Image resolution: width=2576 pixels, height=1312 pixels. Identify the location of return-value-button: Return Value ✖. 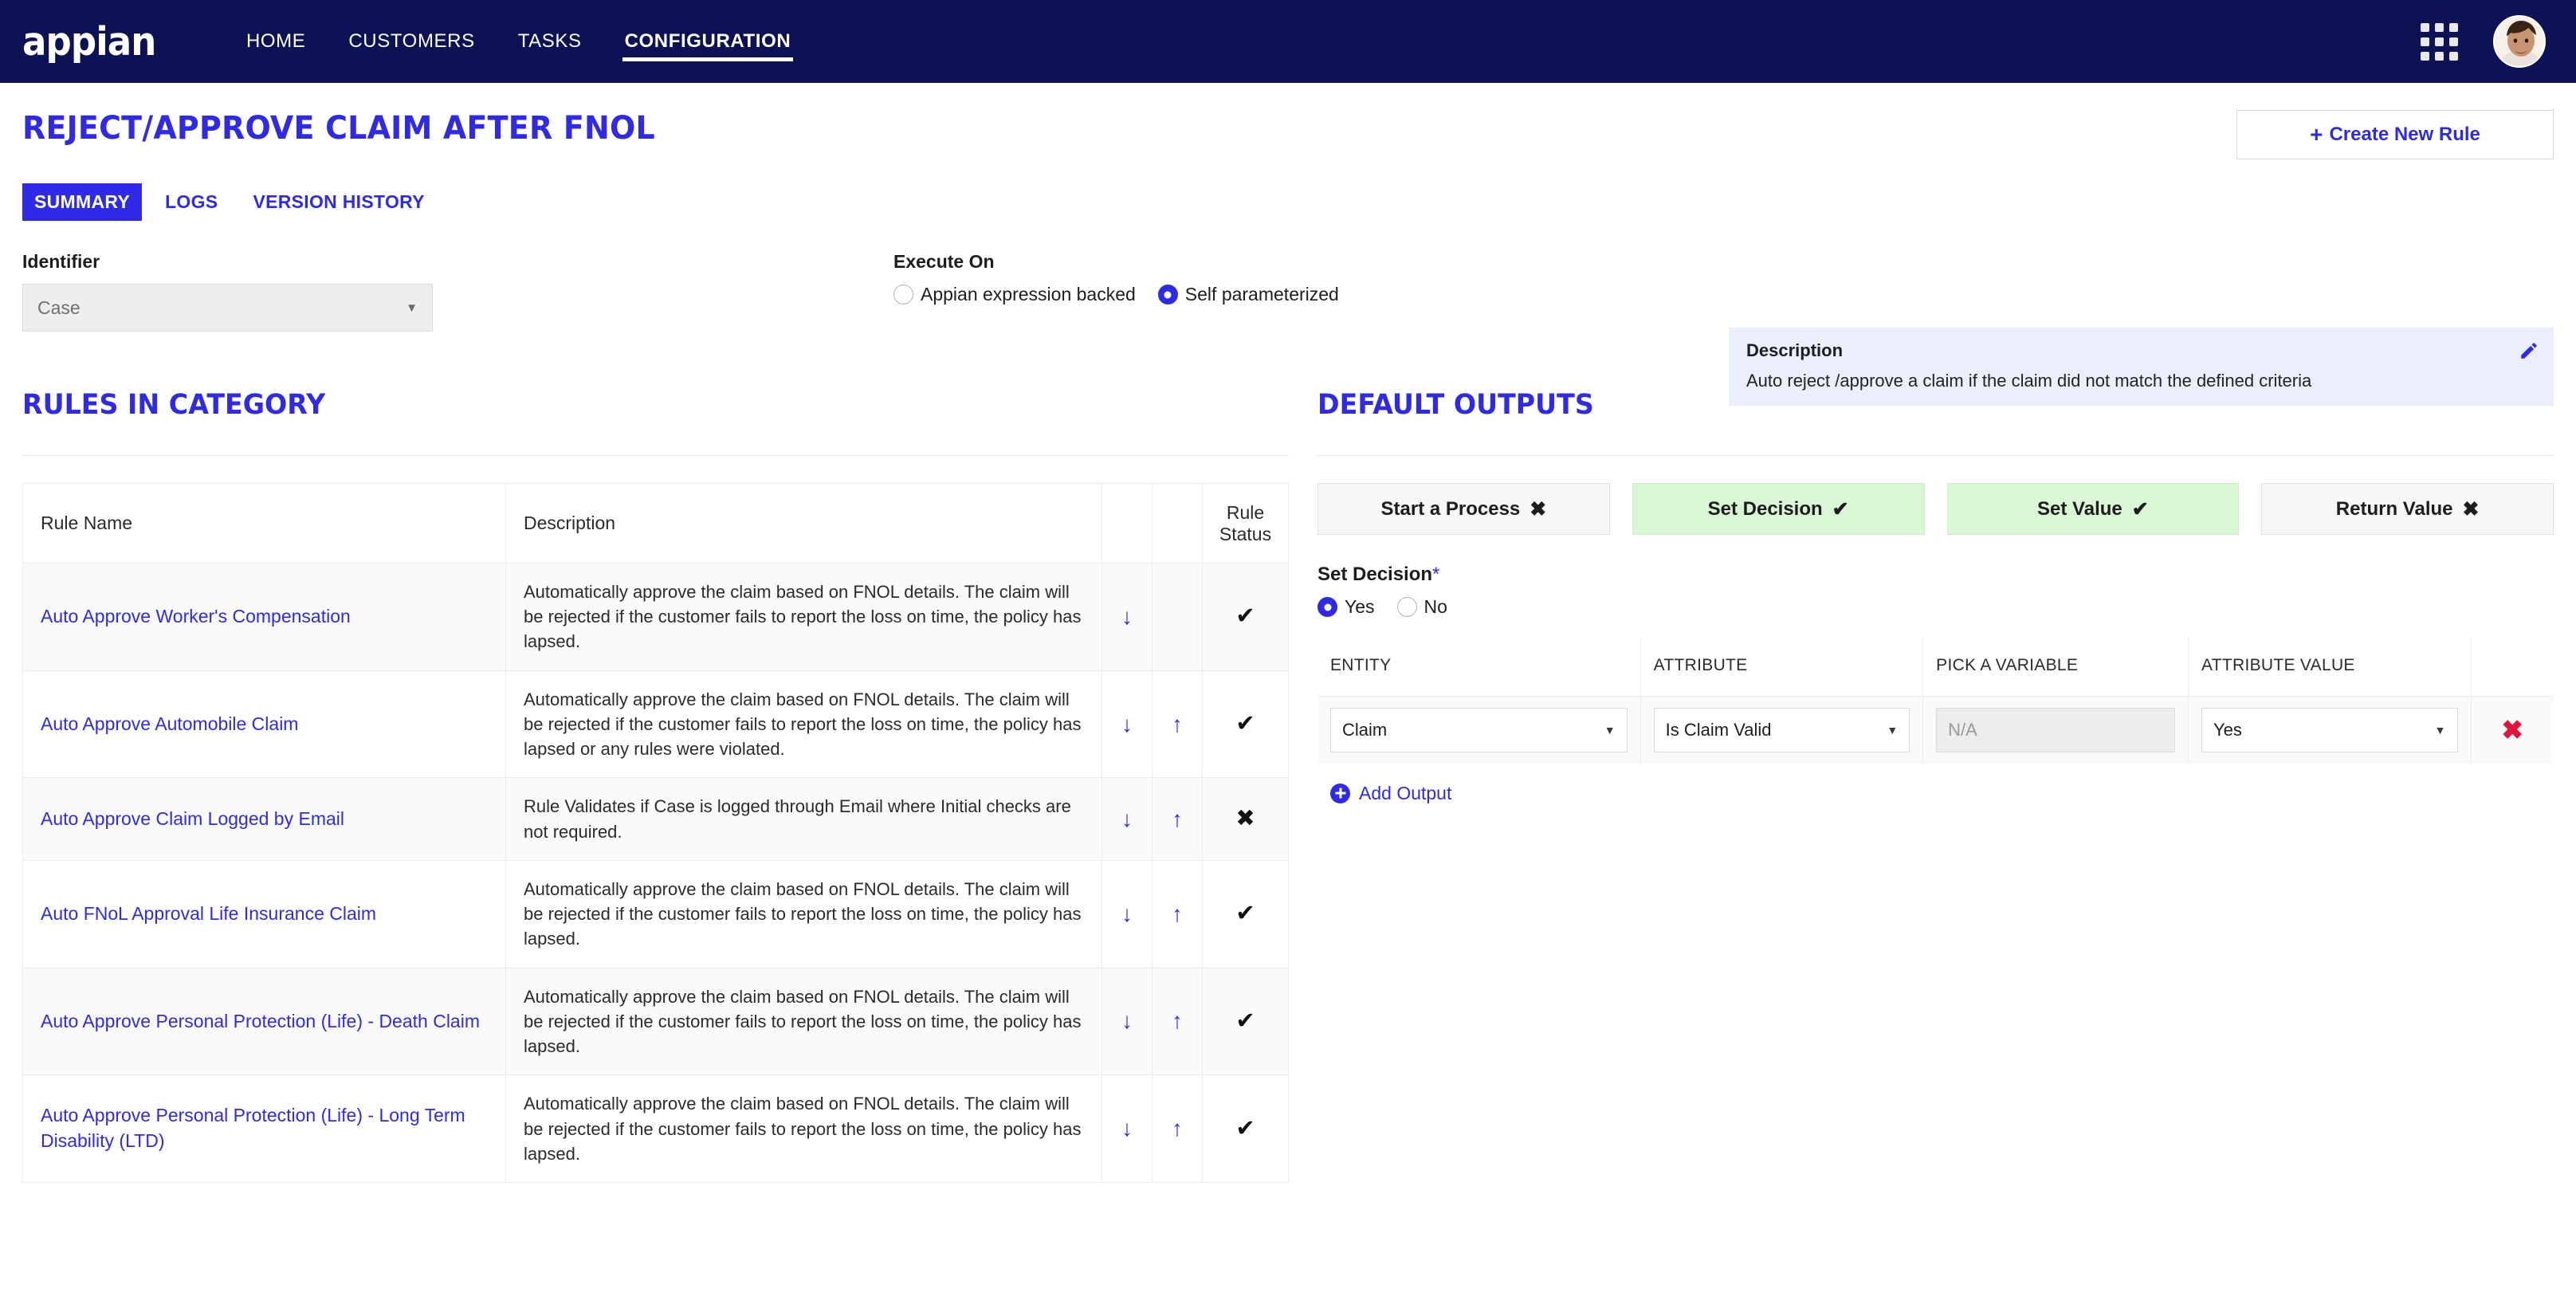
(2407, 509).